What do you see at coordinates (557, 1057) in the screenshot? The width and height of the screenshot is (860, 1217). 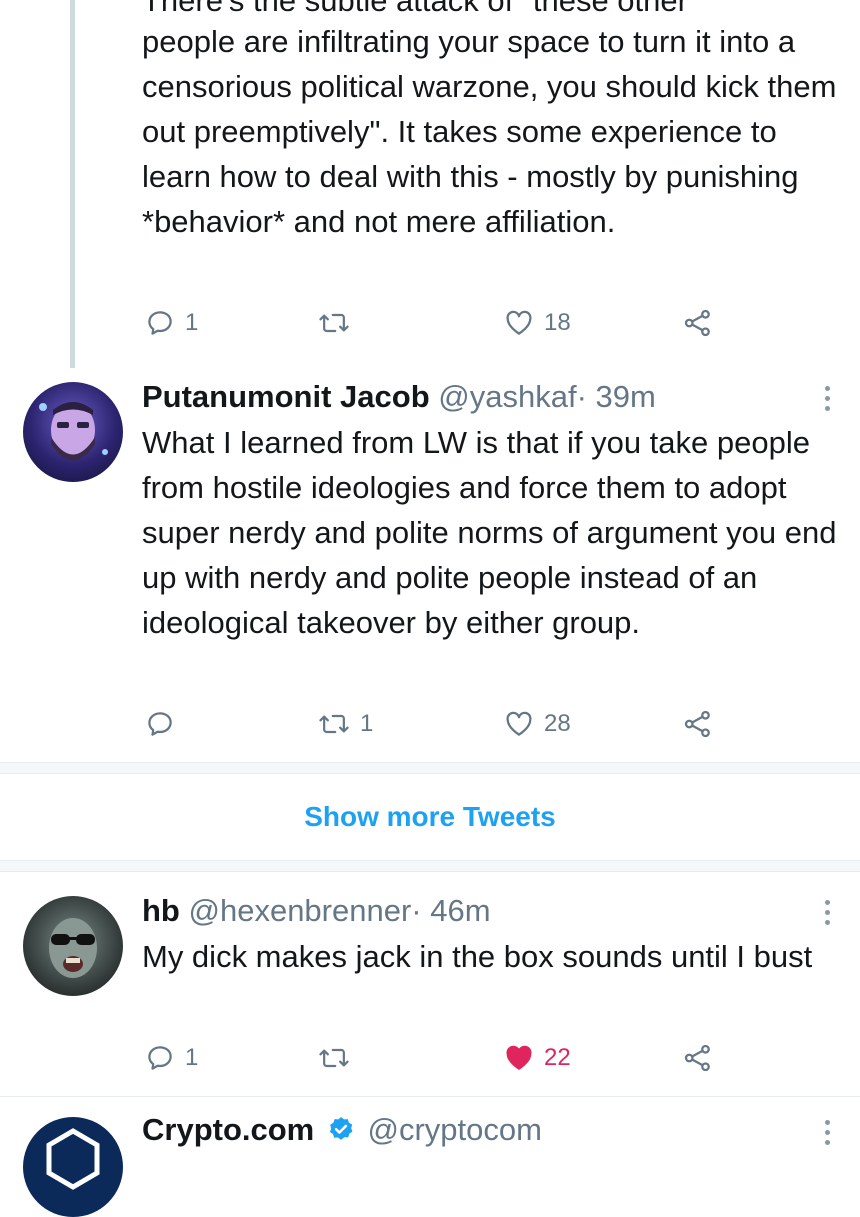 I see `like-count: 22` at bounding box center [557, 1057].